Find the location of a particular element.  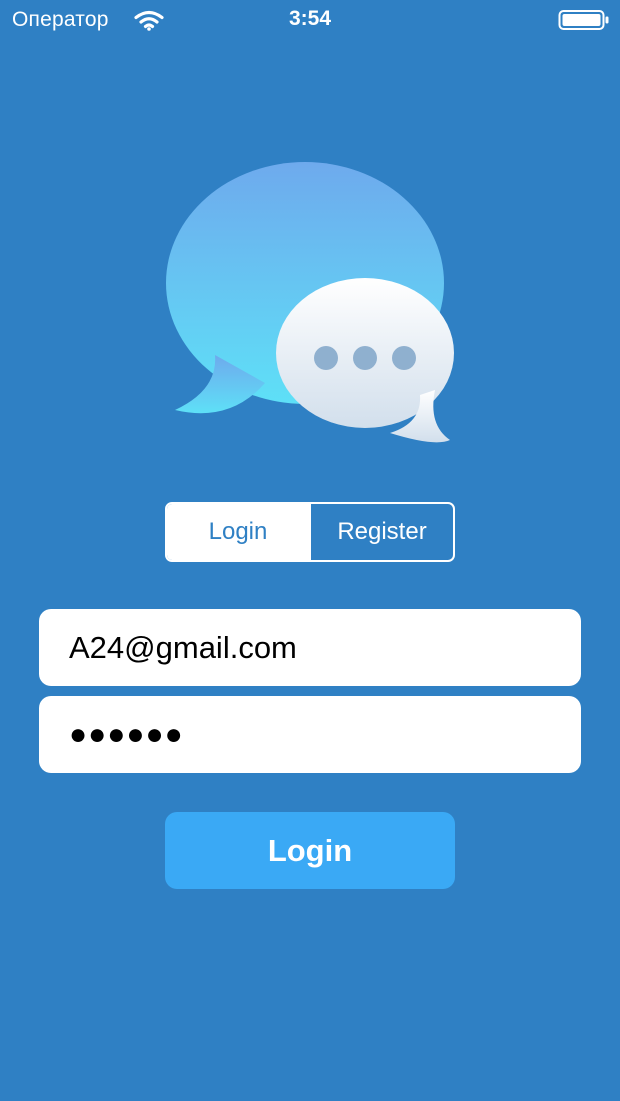

login-button: Login is located at coordinates (310, 850).